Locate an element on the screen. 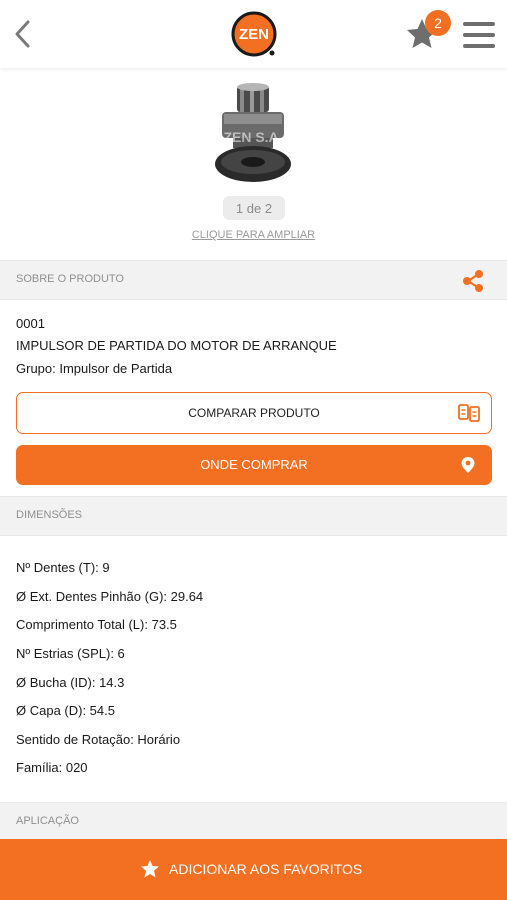 The height and width of the screenshot is (900, 507). add-to-favorites-button: ADICIONAR AOS FAVORITOS is located at coordinates (253, 869).